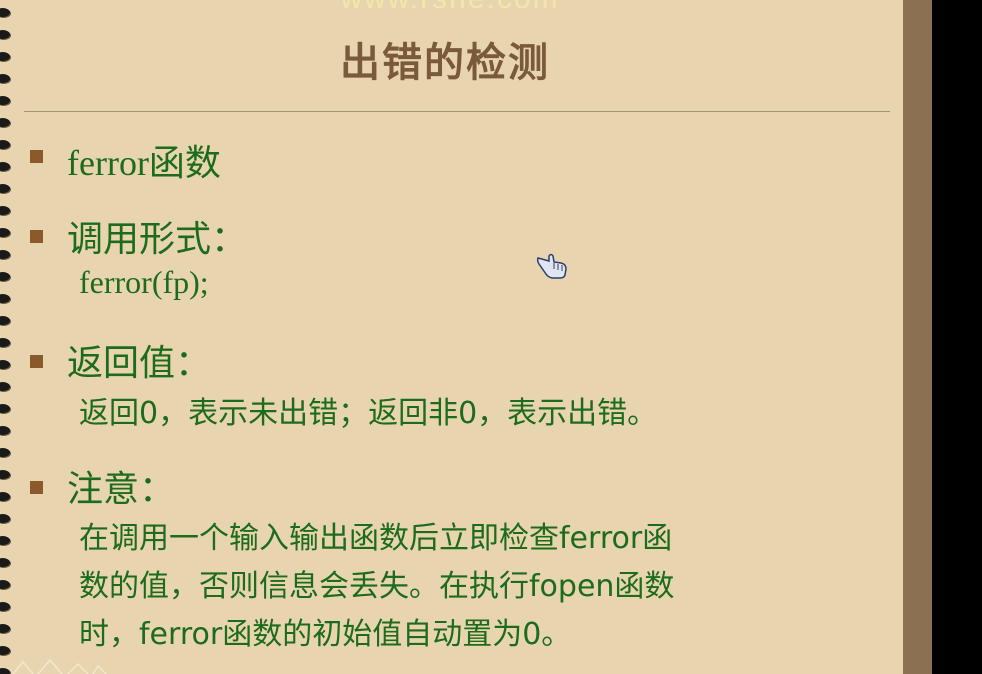 The height and width of the screenshot is (674, 982). Describe the element at coordinates (368, 413) in the screenshot. I see `section-line: 返回0，表示未出错；返回非0，表示出错。` at that location.